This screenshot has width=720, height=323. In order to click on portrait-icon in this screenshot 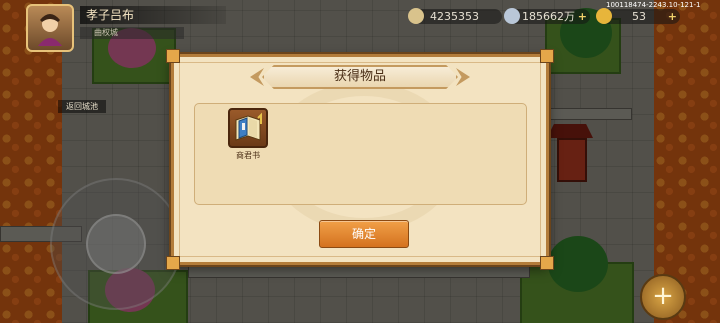, I will do `click(50, 30)`.